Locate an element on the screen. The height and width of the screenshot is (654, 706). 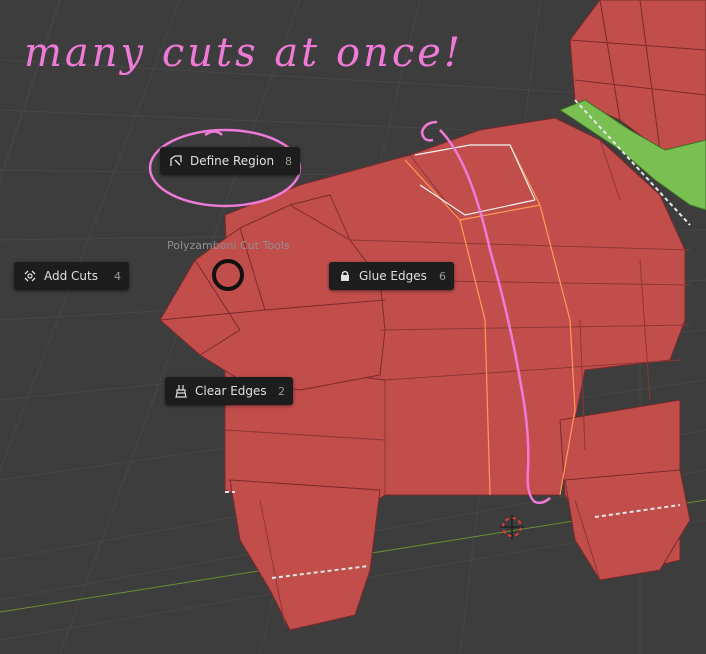
brush-icon is located at coordinates (181, 391).